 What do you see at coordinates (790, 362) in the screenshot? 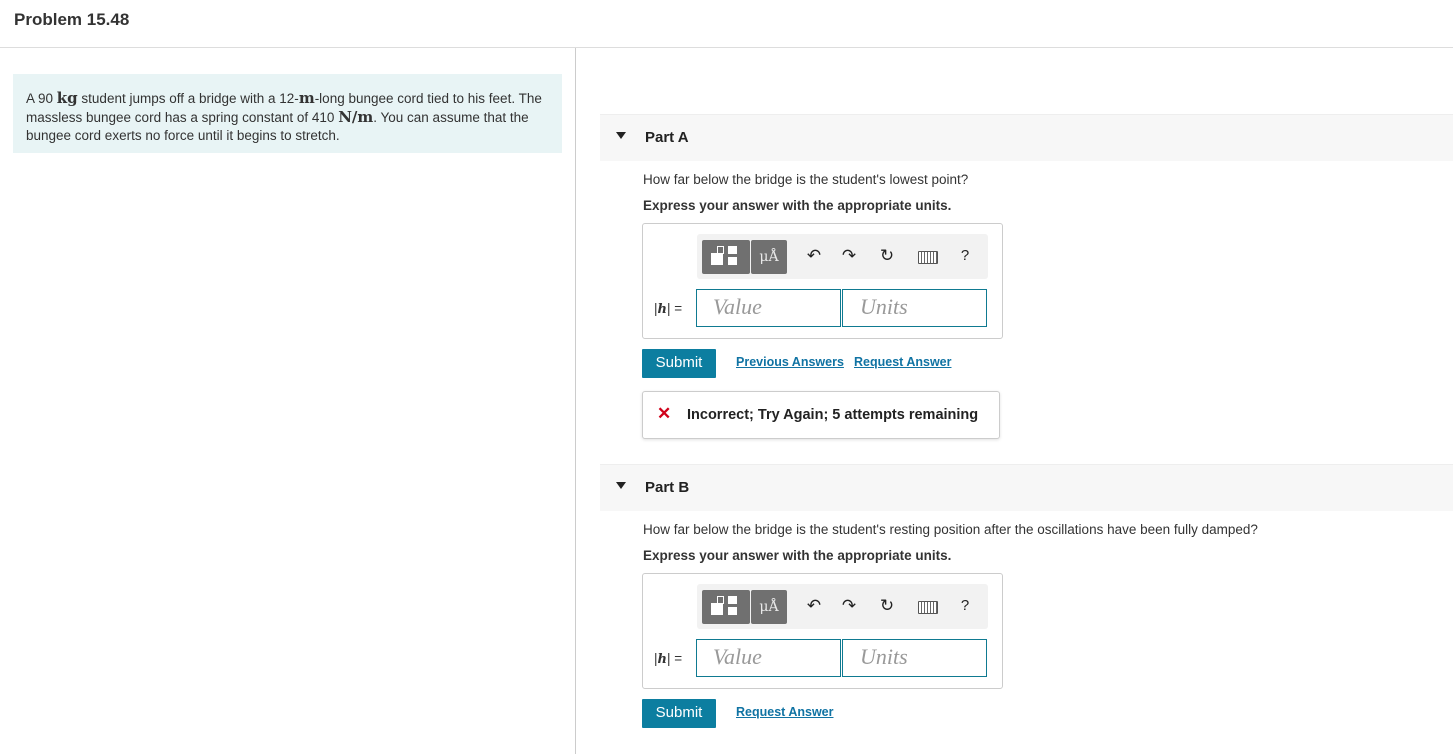
I see `previous-answers-link: Previous Answers` at bounding box center [790, 362].